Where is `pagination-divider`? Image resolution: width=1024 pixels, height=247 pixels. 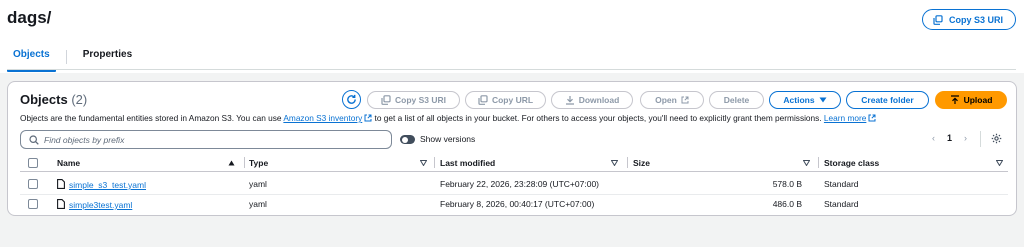 pagination-divider is located at coordinates (980, 139).